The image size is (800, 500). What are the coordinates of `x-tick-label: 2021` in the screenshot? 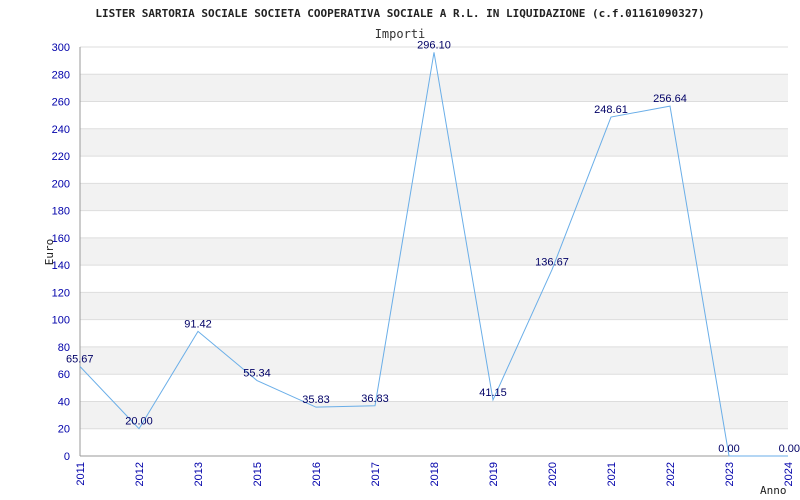 It's located at (612, 474).